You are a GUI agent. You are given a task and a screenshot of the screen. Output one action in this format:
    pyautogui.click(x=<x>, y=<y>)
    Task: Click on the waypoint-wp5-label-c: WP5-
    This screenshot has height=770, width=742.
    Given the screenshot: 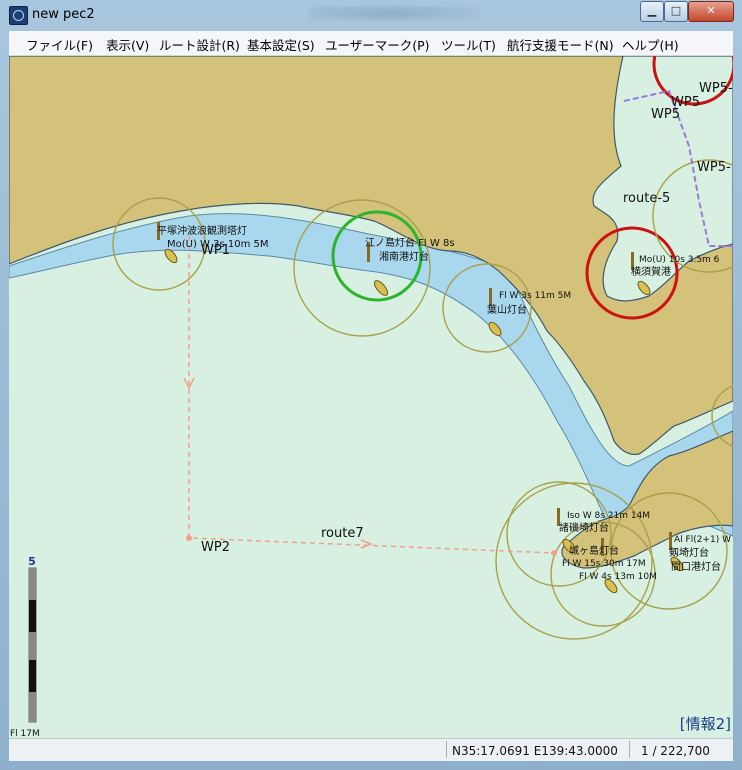 What is the action you would take?
    pyautogui.click(x=716, y=88)
    